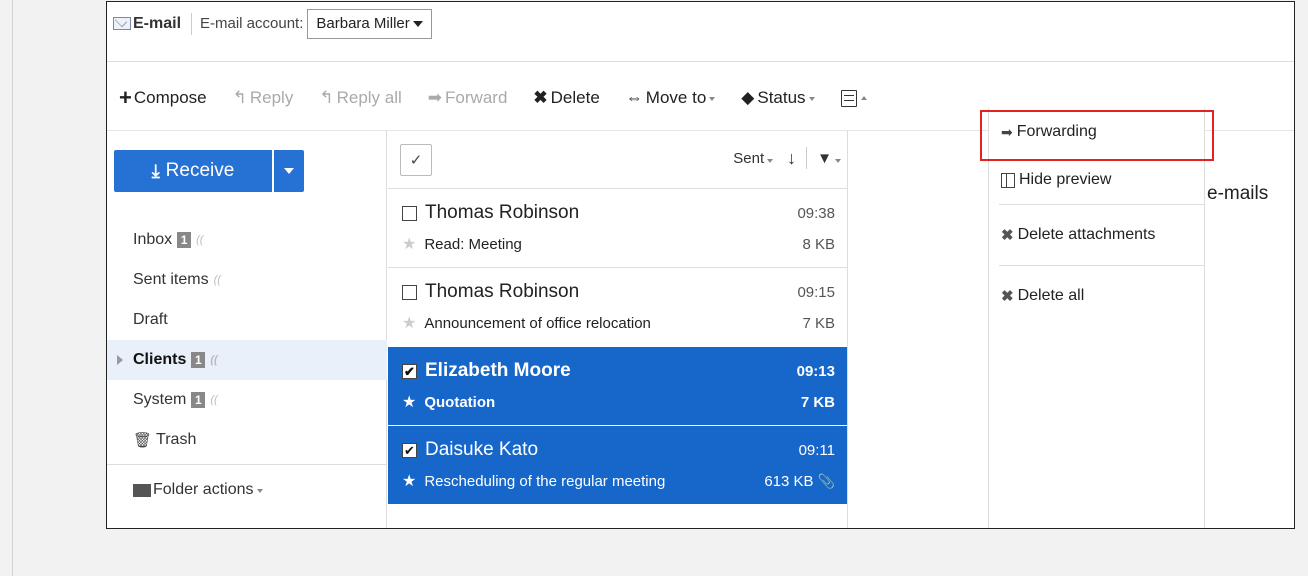 The image size is (1308, 576). I want to click on sort-divider, so click(807, 158).